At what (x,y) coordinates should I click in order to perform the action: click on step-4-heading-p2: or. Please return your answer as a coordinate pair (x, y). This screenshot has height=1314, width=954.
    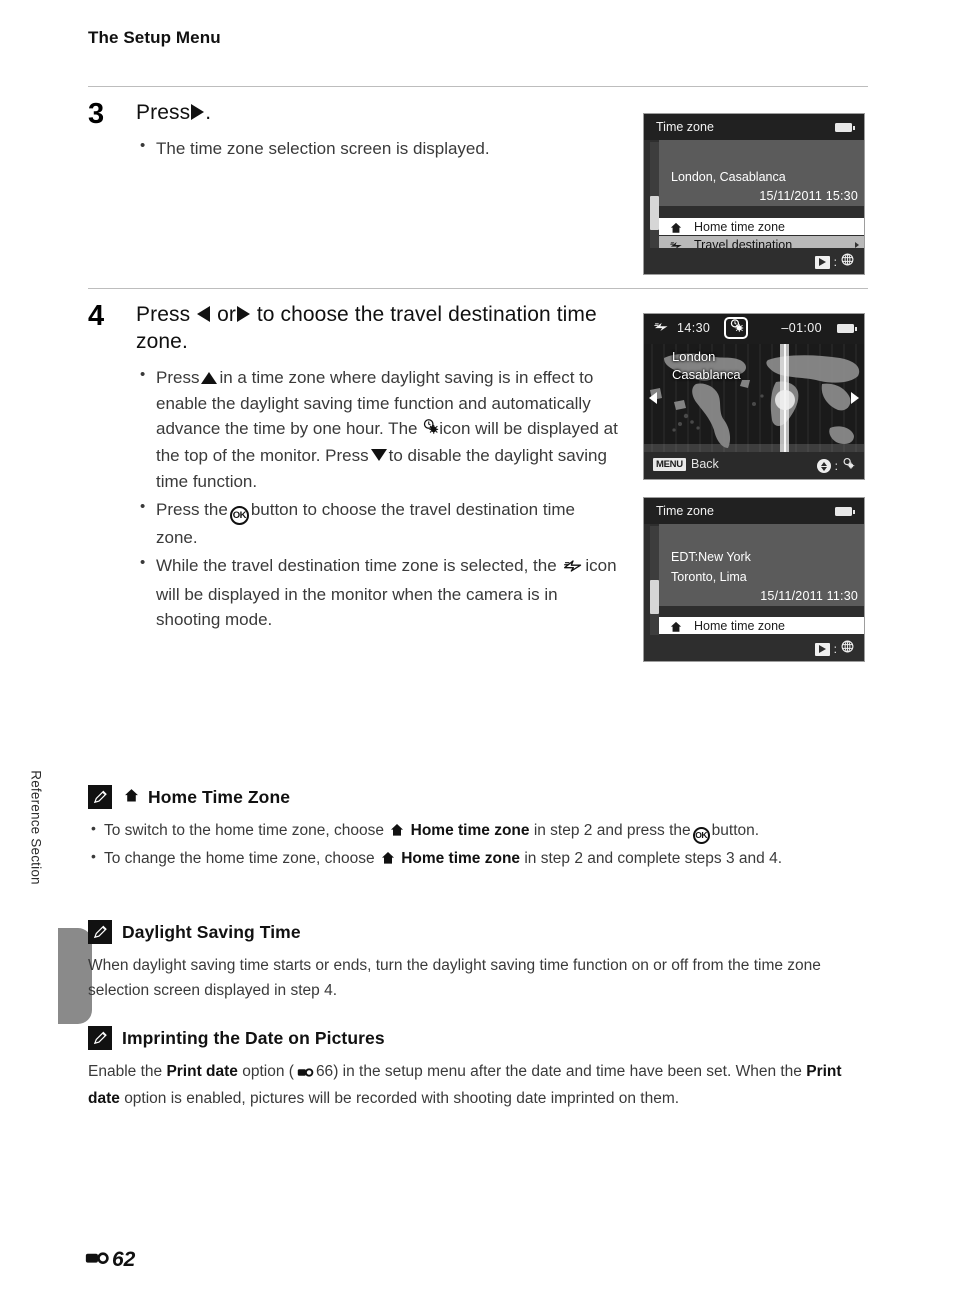
    Looking at the image, I should click on (226, 314).